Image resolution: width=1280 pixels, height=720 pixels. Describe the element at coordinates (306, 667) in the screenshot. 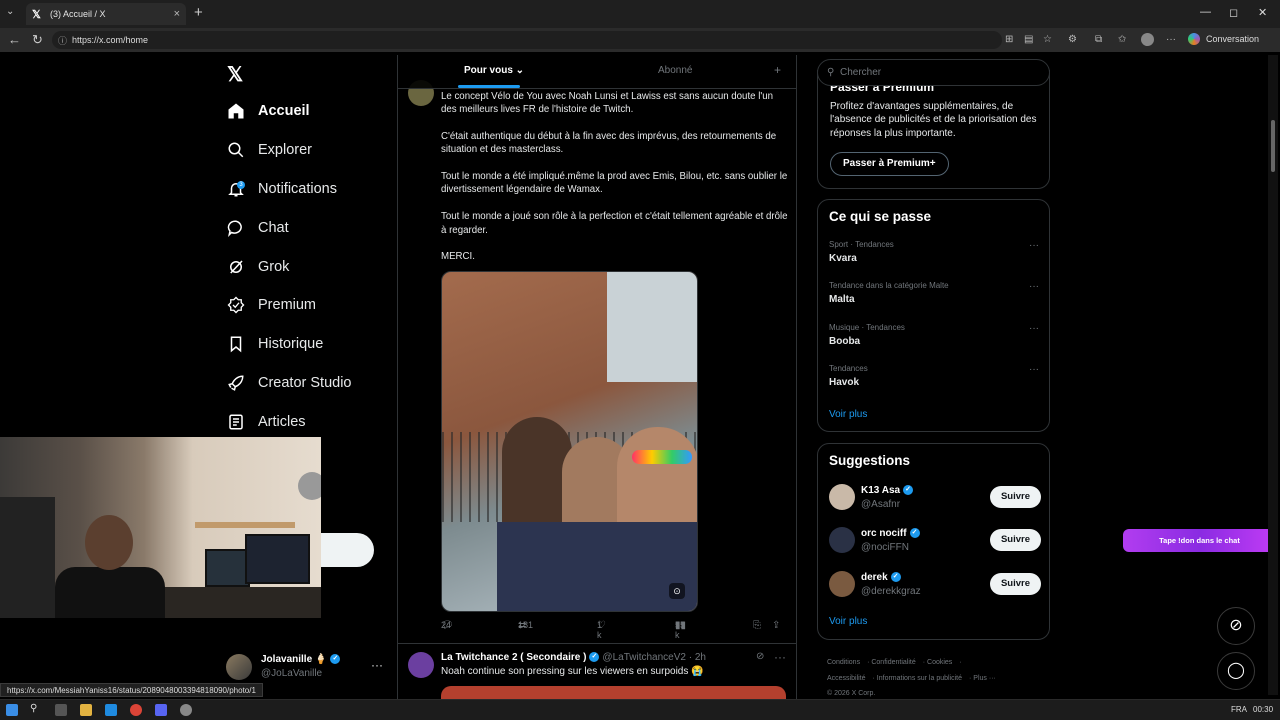

I see `account-switcher: Jolavanille 🍦 ✓ @JoLaVanille ···` at that location.